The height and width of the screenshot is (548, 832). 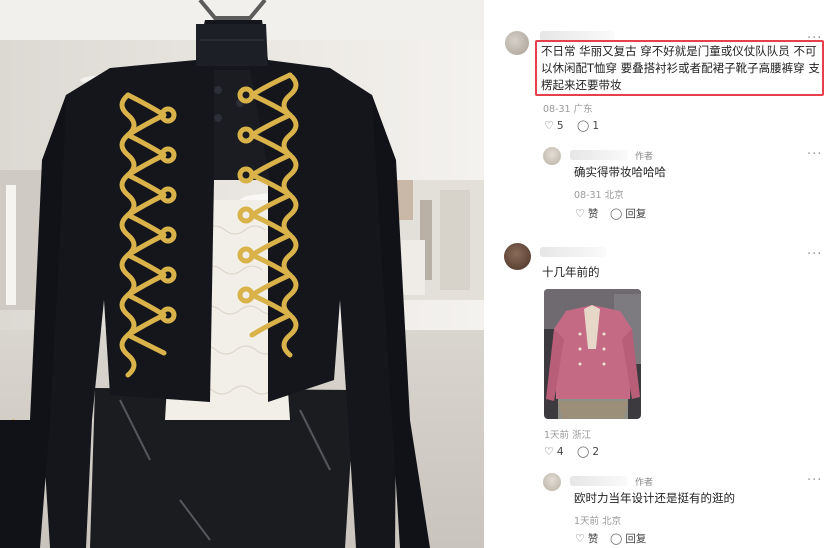 I want to click on comment-text-line: 以休闲配T恤穿 要叠搭衬衫或者配裙子靴子高腰裤穿 支, so click(x=680, y=68).